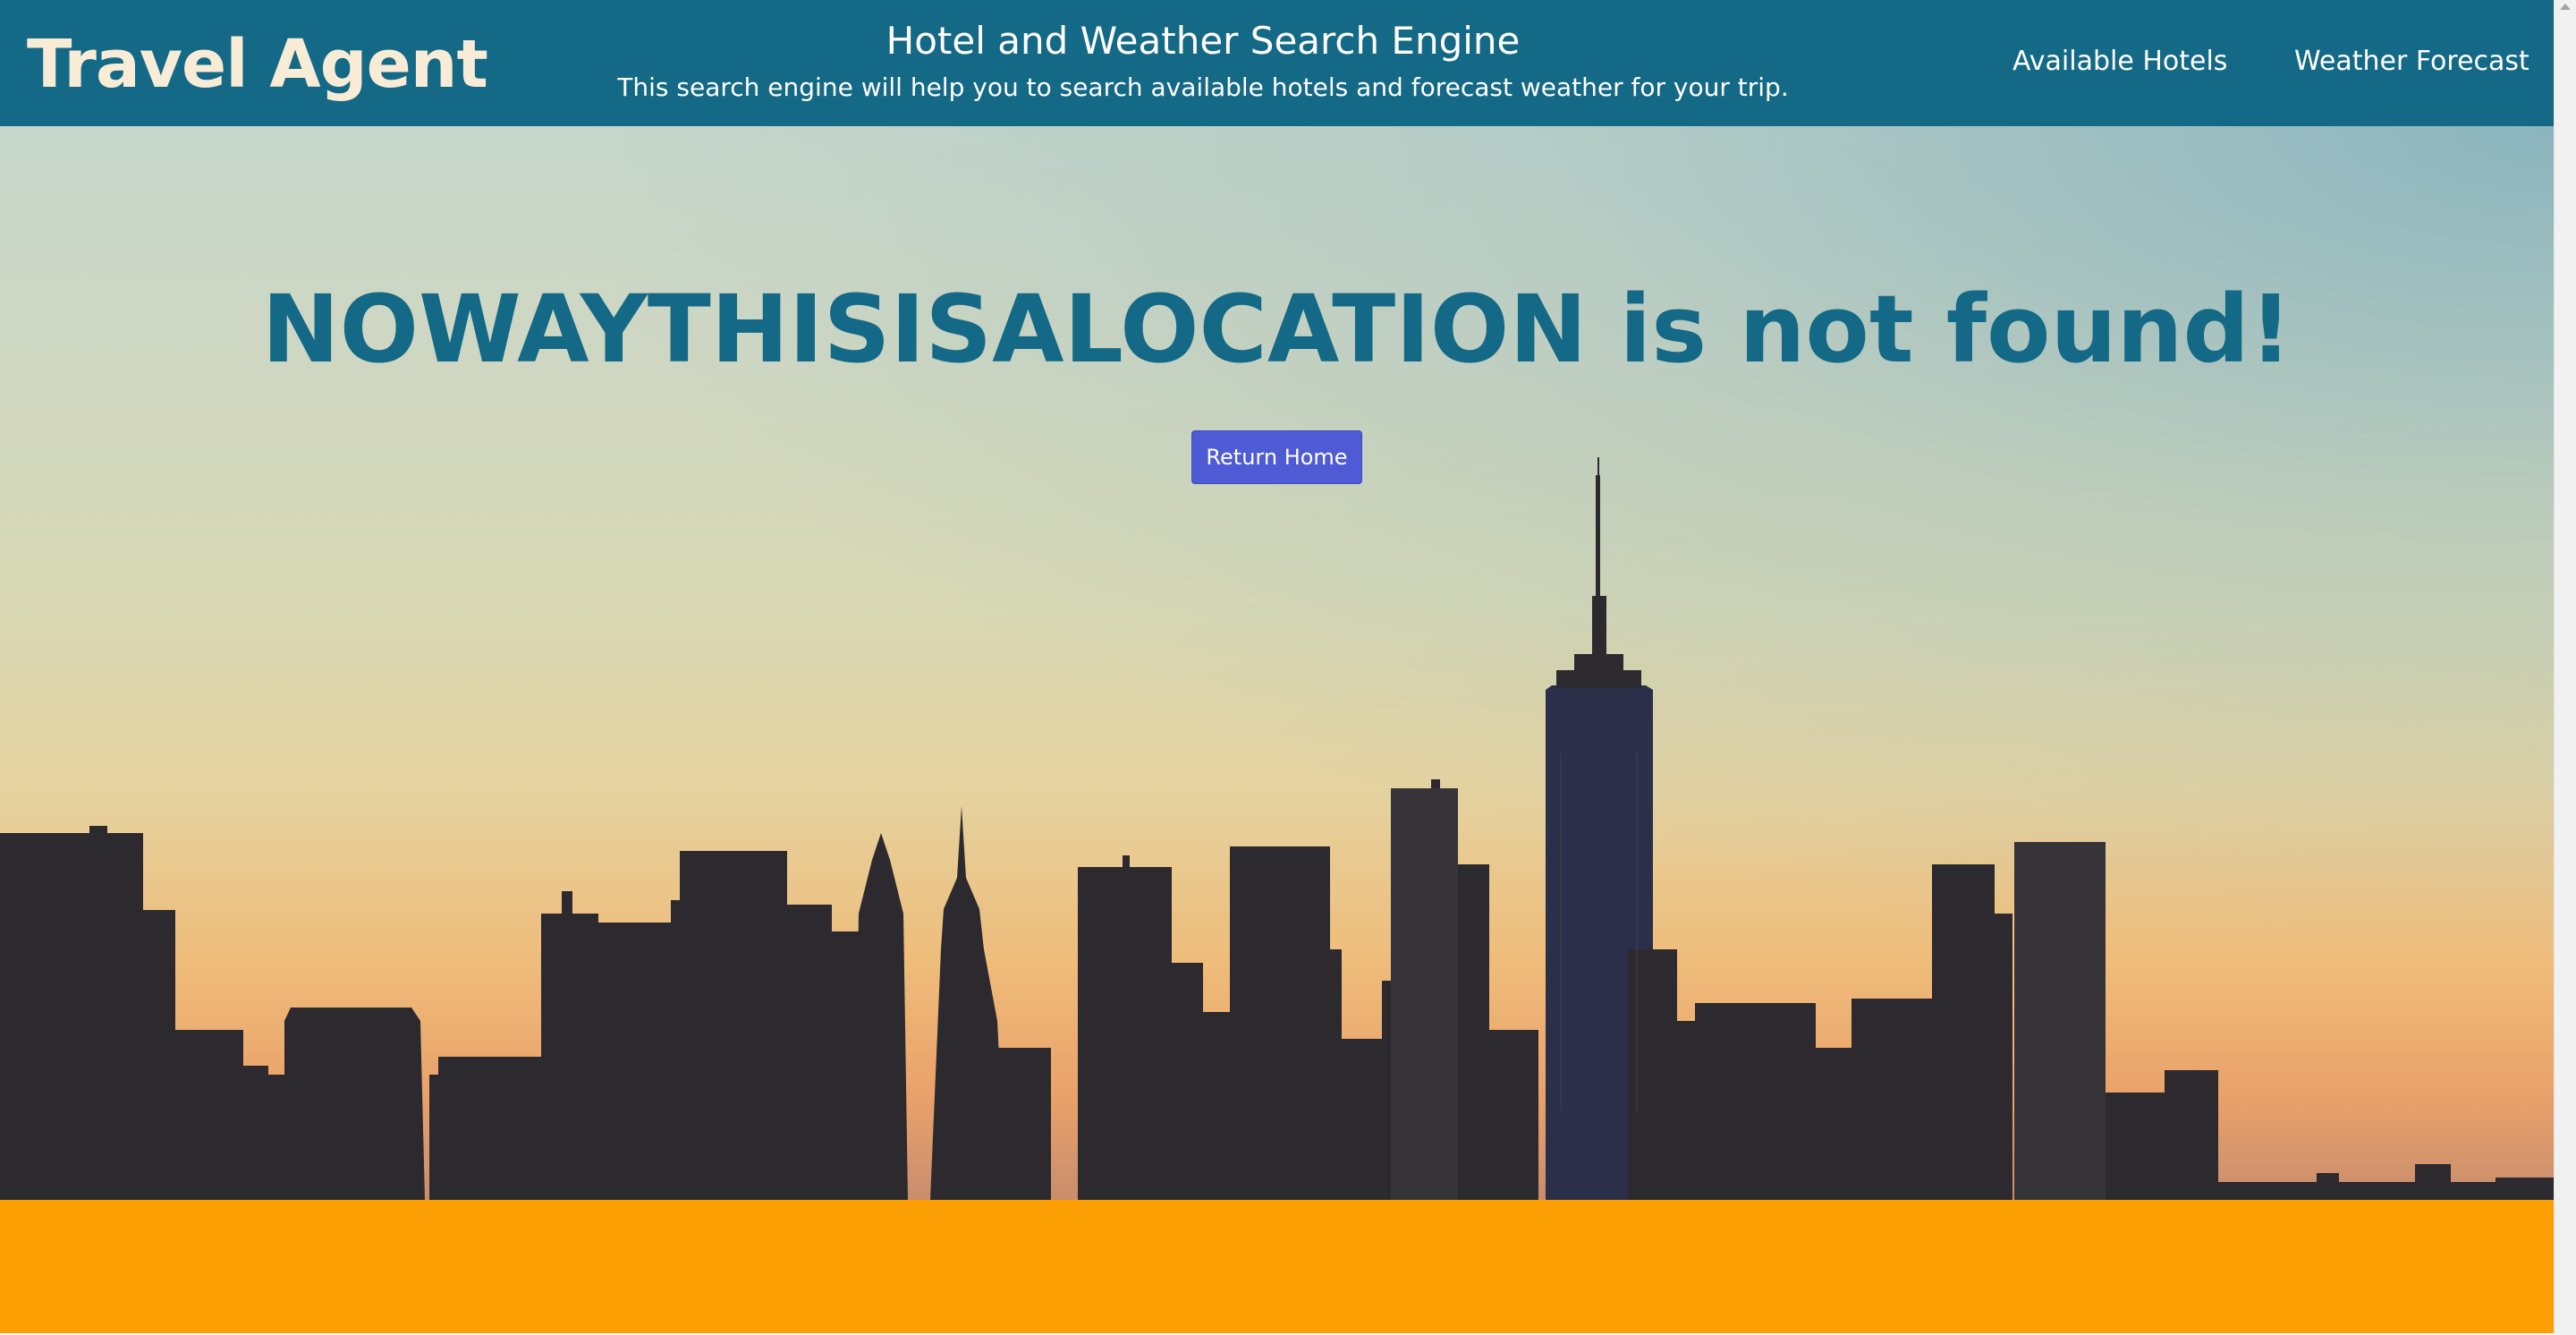 The height and width of the screenshot is (1335, 2576). What do you see at coordinates (1276, 457) in the screenshot?
I see `return-home-button: Return Home` at bounding box center [1276, 457].